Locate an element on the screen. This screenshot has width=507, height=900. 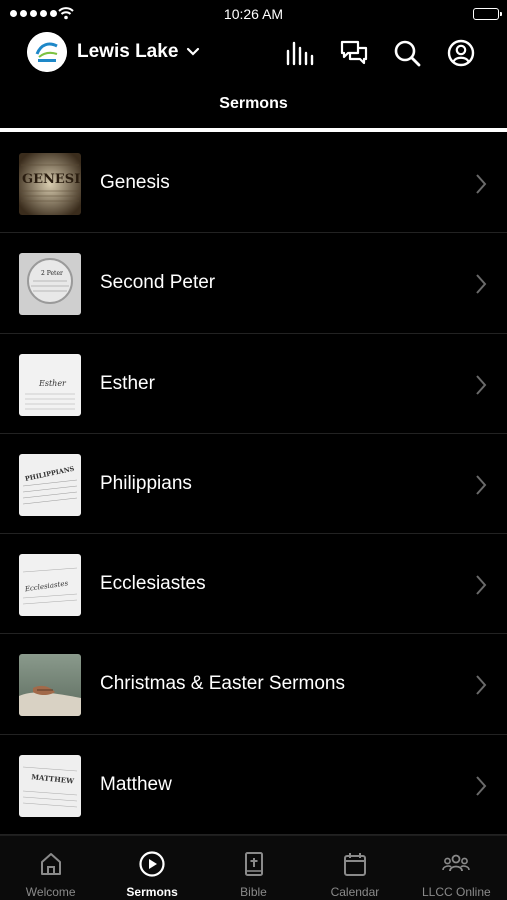
tab-indicator is located at coordinates (253, 130).